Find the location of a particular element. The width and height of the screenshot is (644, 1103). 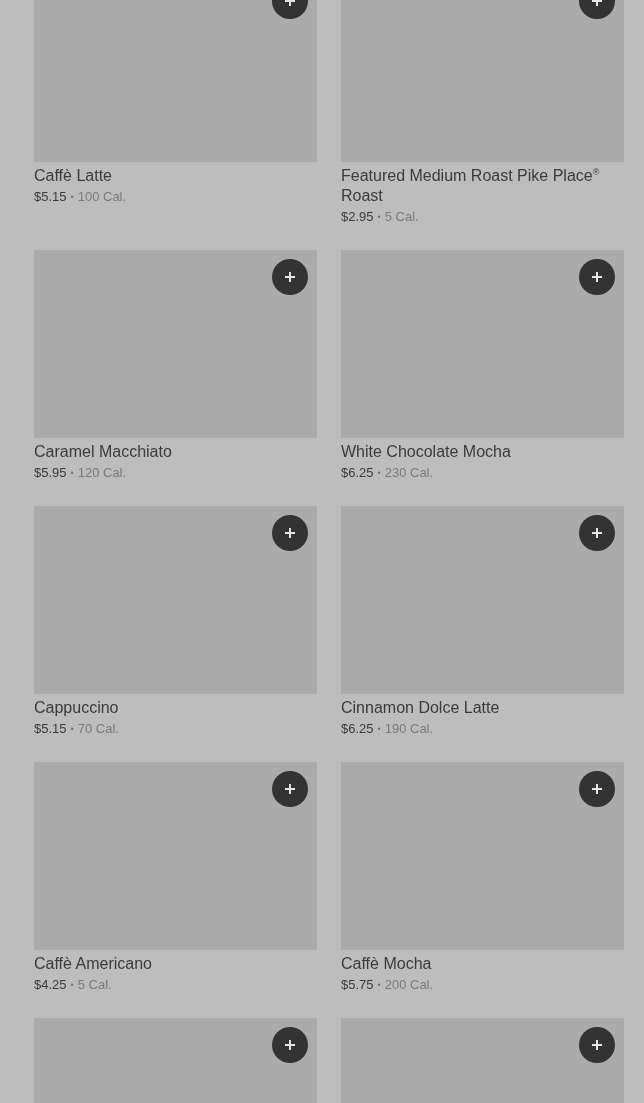

item-price: $5.75 is located at coordinates (357, 985).